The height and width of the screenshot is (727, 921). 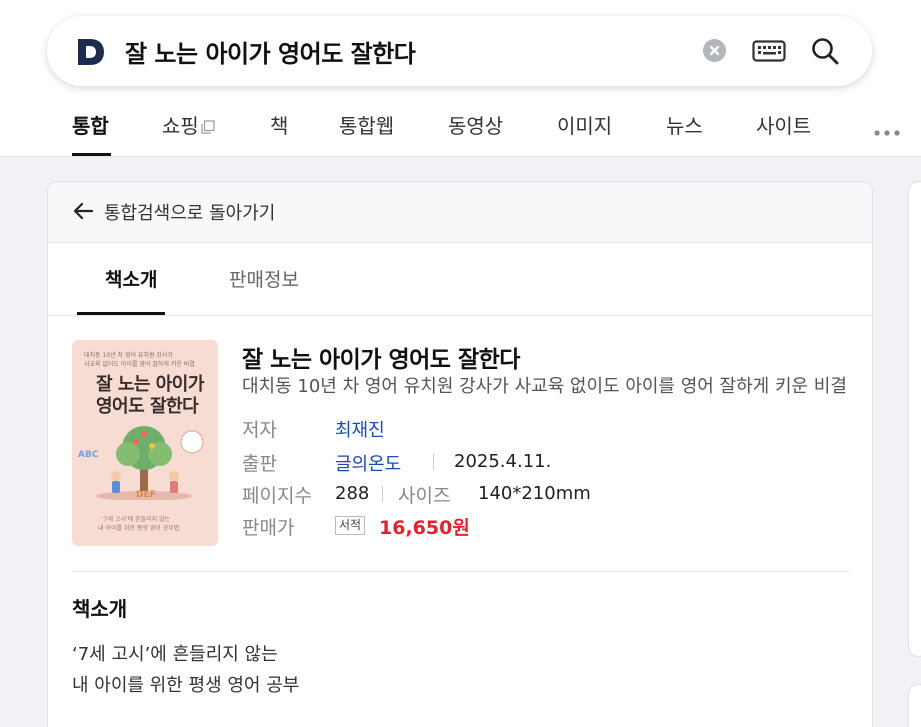 What do you see at coordinates (352, 493) in the screenshot?
I see `pages-value: 288` at bounding box center [352, 493].